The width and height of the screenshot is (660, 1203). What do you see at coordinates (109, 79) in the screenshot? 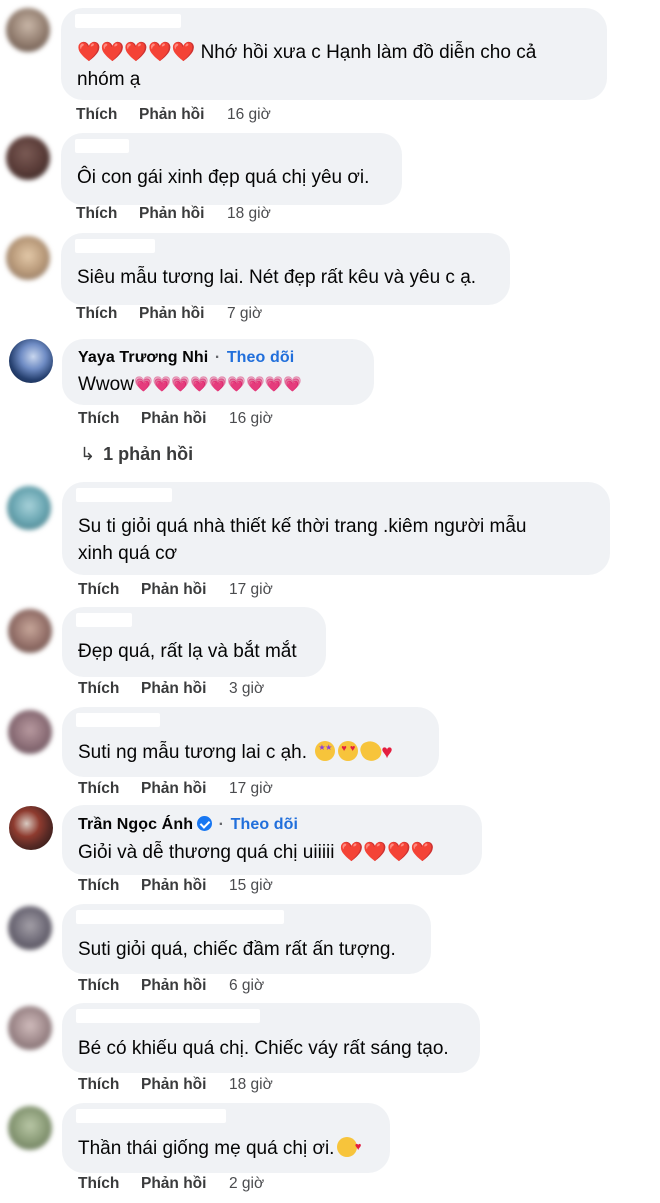
I see `comment-text-line: nhóm ạ` at bounding box center [109, 79].